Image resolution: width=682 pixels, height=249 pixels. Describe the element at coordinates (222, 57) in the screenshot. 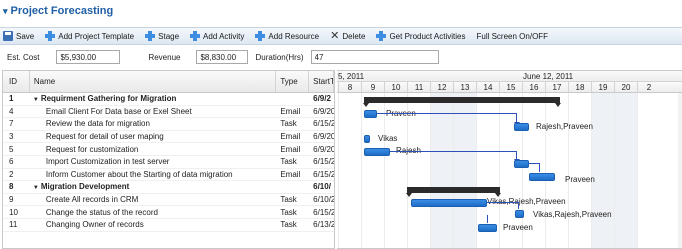

I see `revenue-field` at that location.